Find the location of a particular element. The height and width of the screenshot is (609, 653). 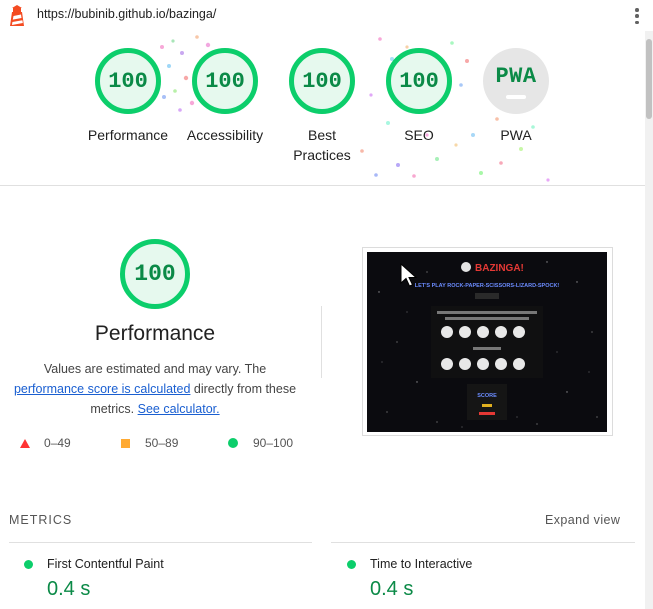

thumbnail-score-label: SCORE is located at coordinates (487, 396).